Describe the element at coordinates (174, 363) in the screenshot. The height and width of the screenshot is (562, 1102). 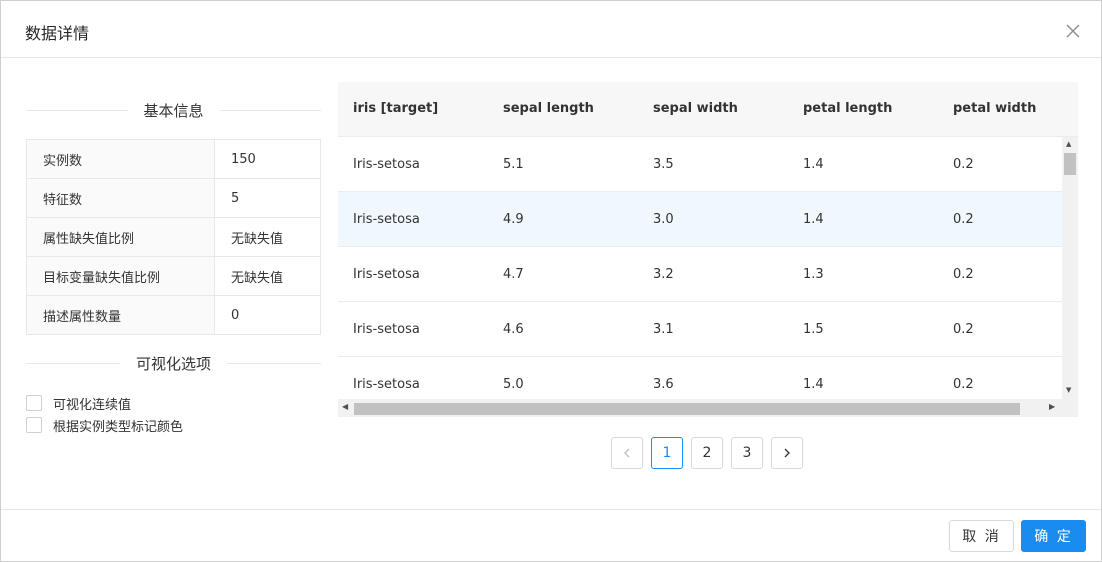
I see `visual-options-heading: 可视化选项` at that location.